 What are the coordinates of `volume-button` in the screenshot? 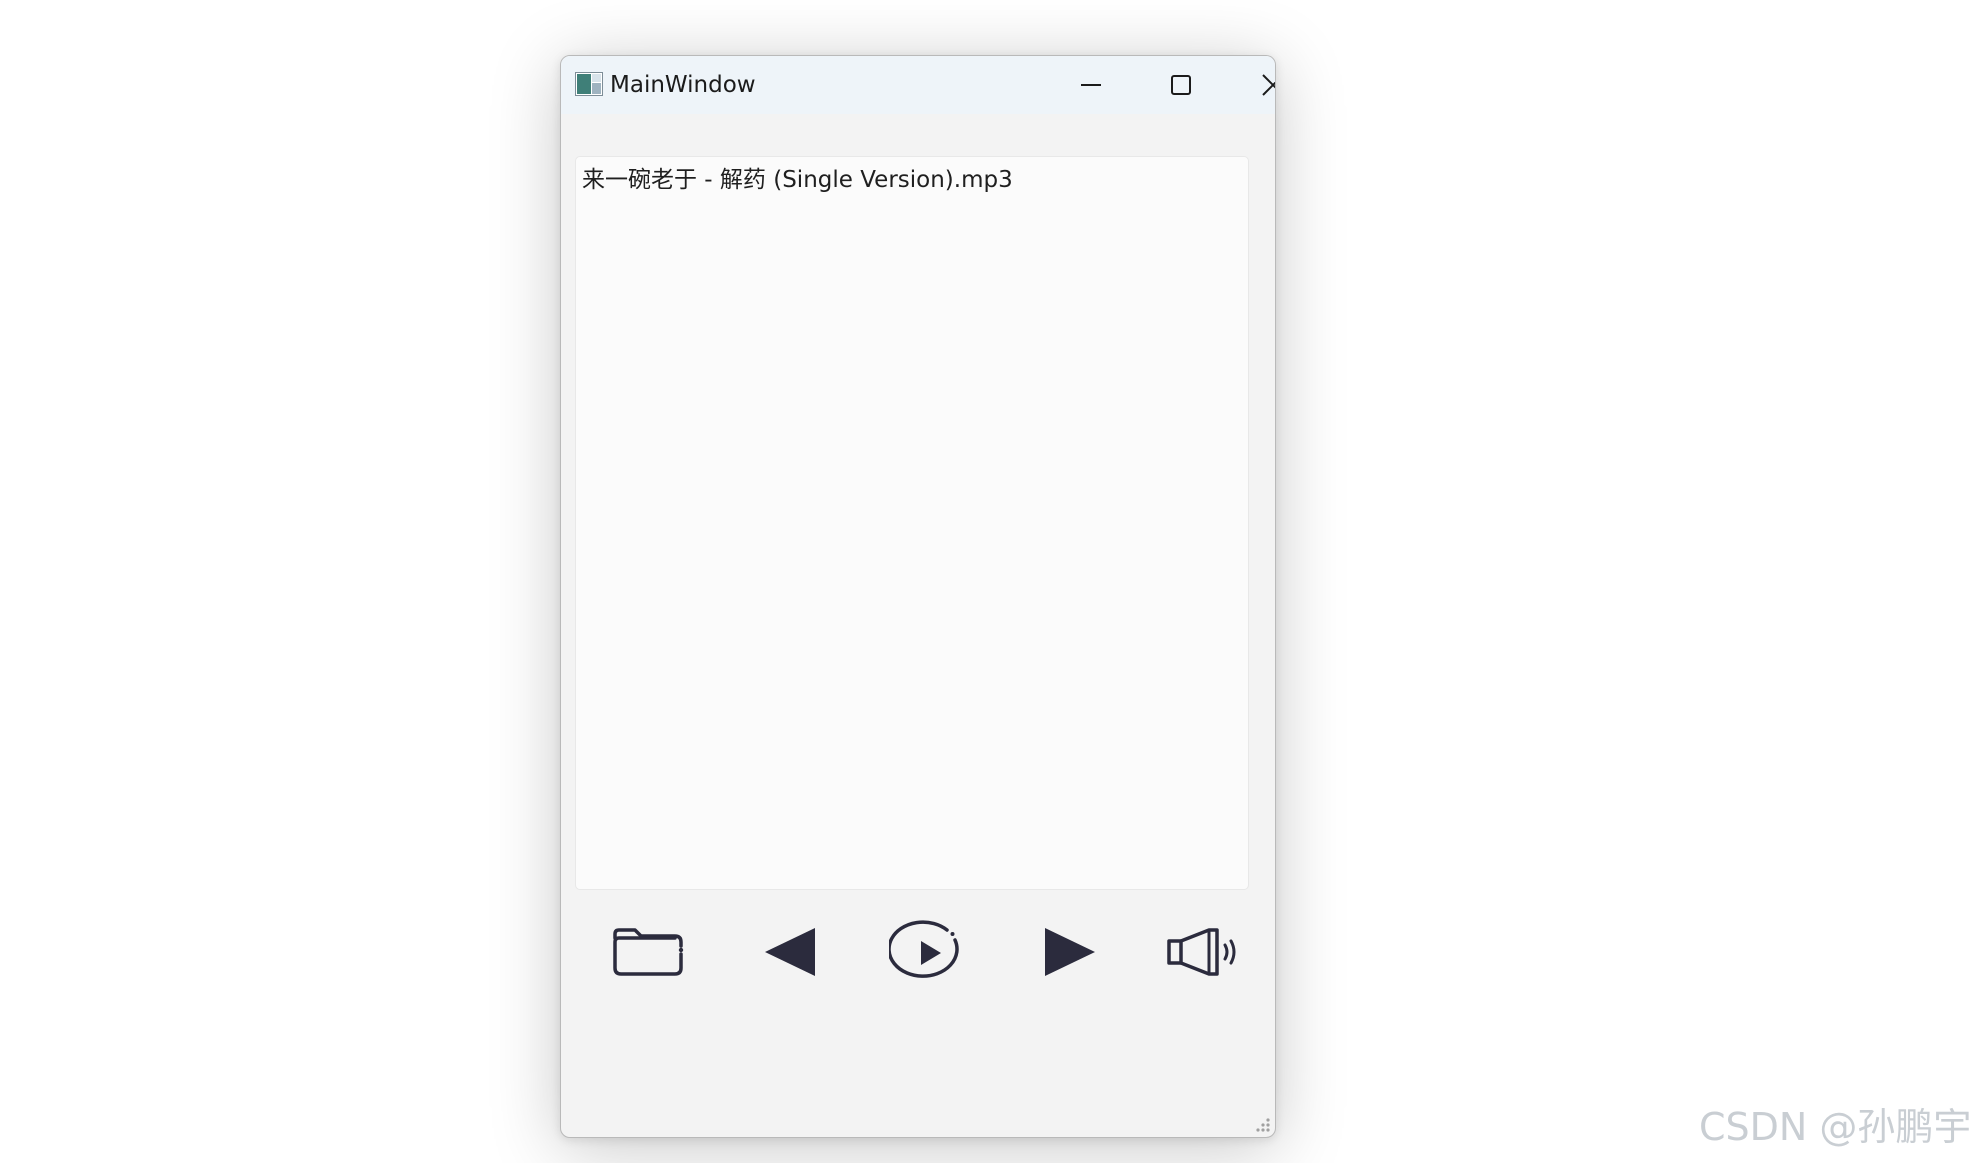 It's located at (1205, 953).